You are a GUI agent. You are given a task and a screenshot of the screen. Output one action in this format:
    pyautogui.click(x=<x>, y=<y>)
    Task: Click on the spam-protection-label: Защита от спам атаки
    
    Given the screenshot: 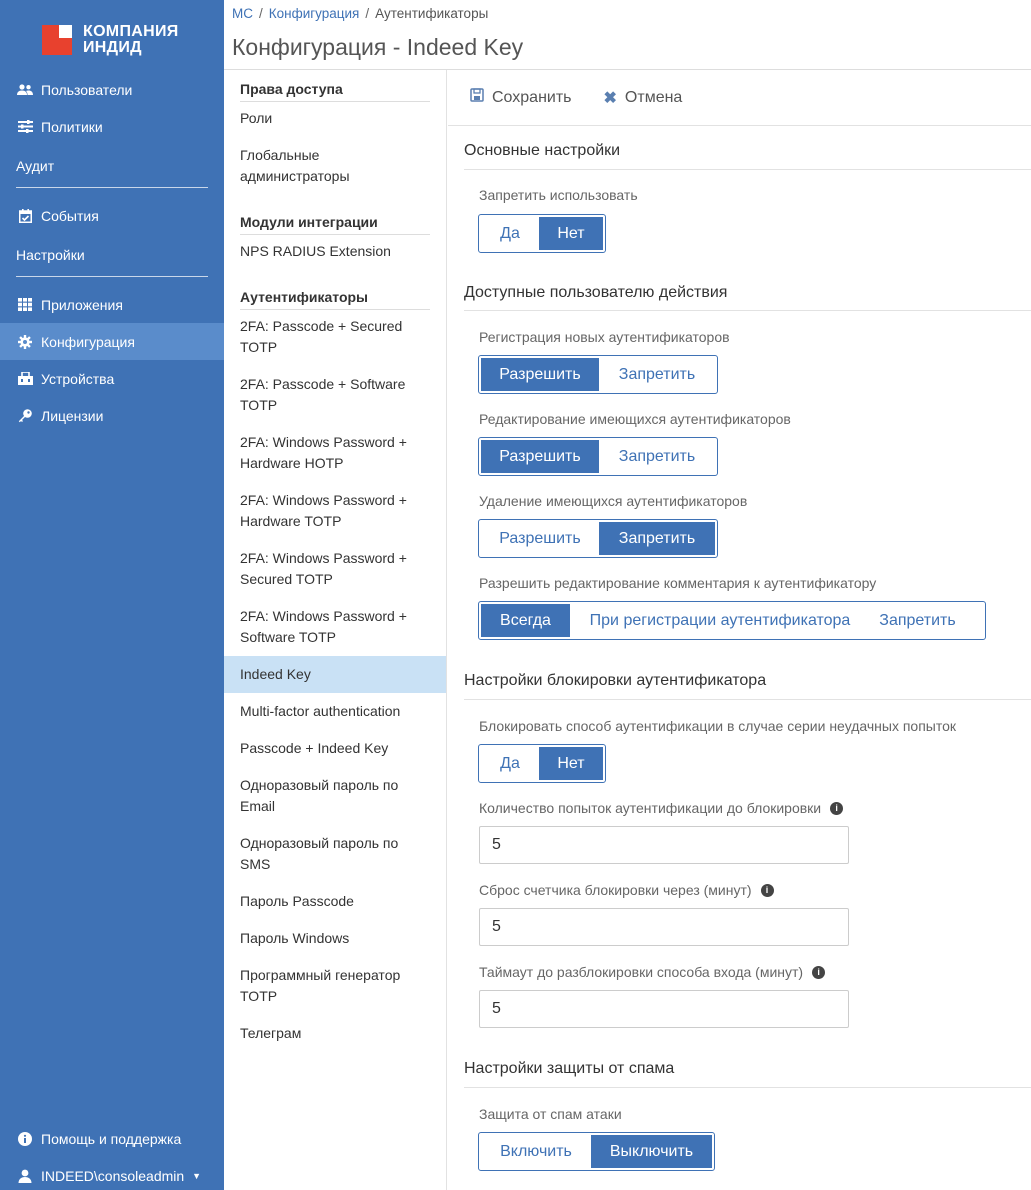 What is the action you would take?
    pyautogui.click(x=550, y=1114)
    